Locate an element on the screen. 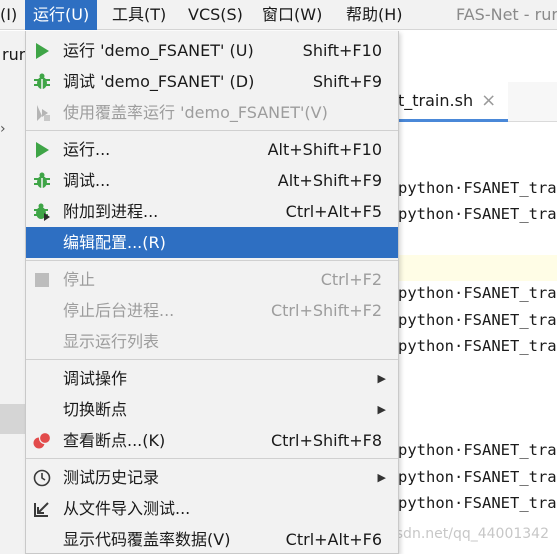 This screenshot has width=557, height=554. menu-window: 窗口(W) is located at coordinates (292, 15).